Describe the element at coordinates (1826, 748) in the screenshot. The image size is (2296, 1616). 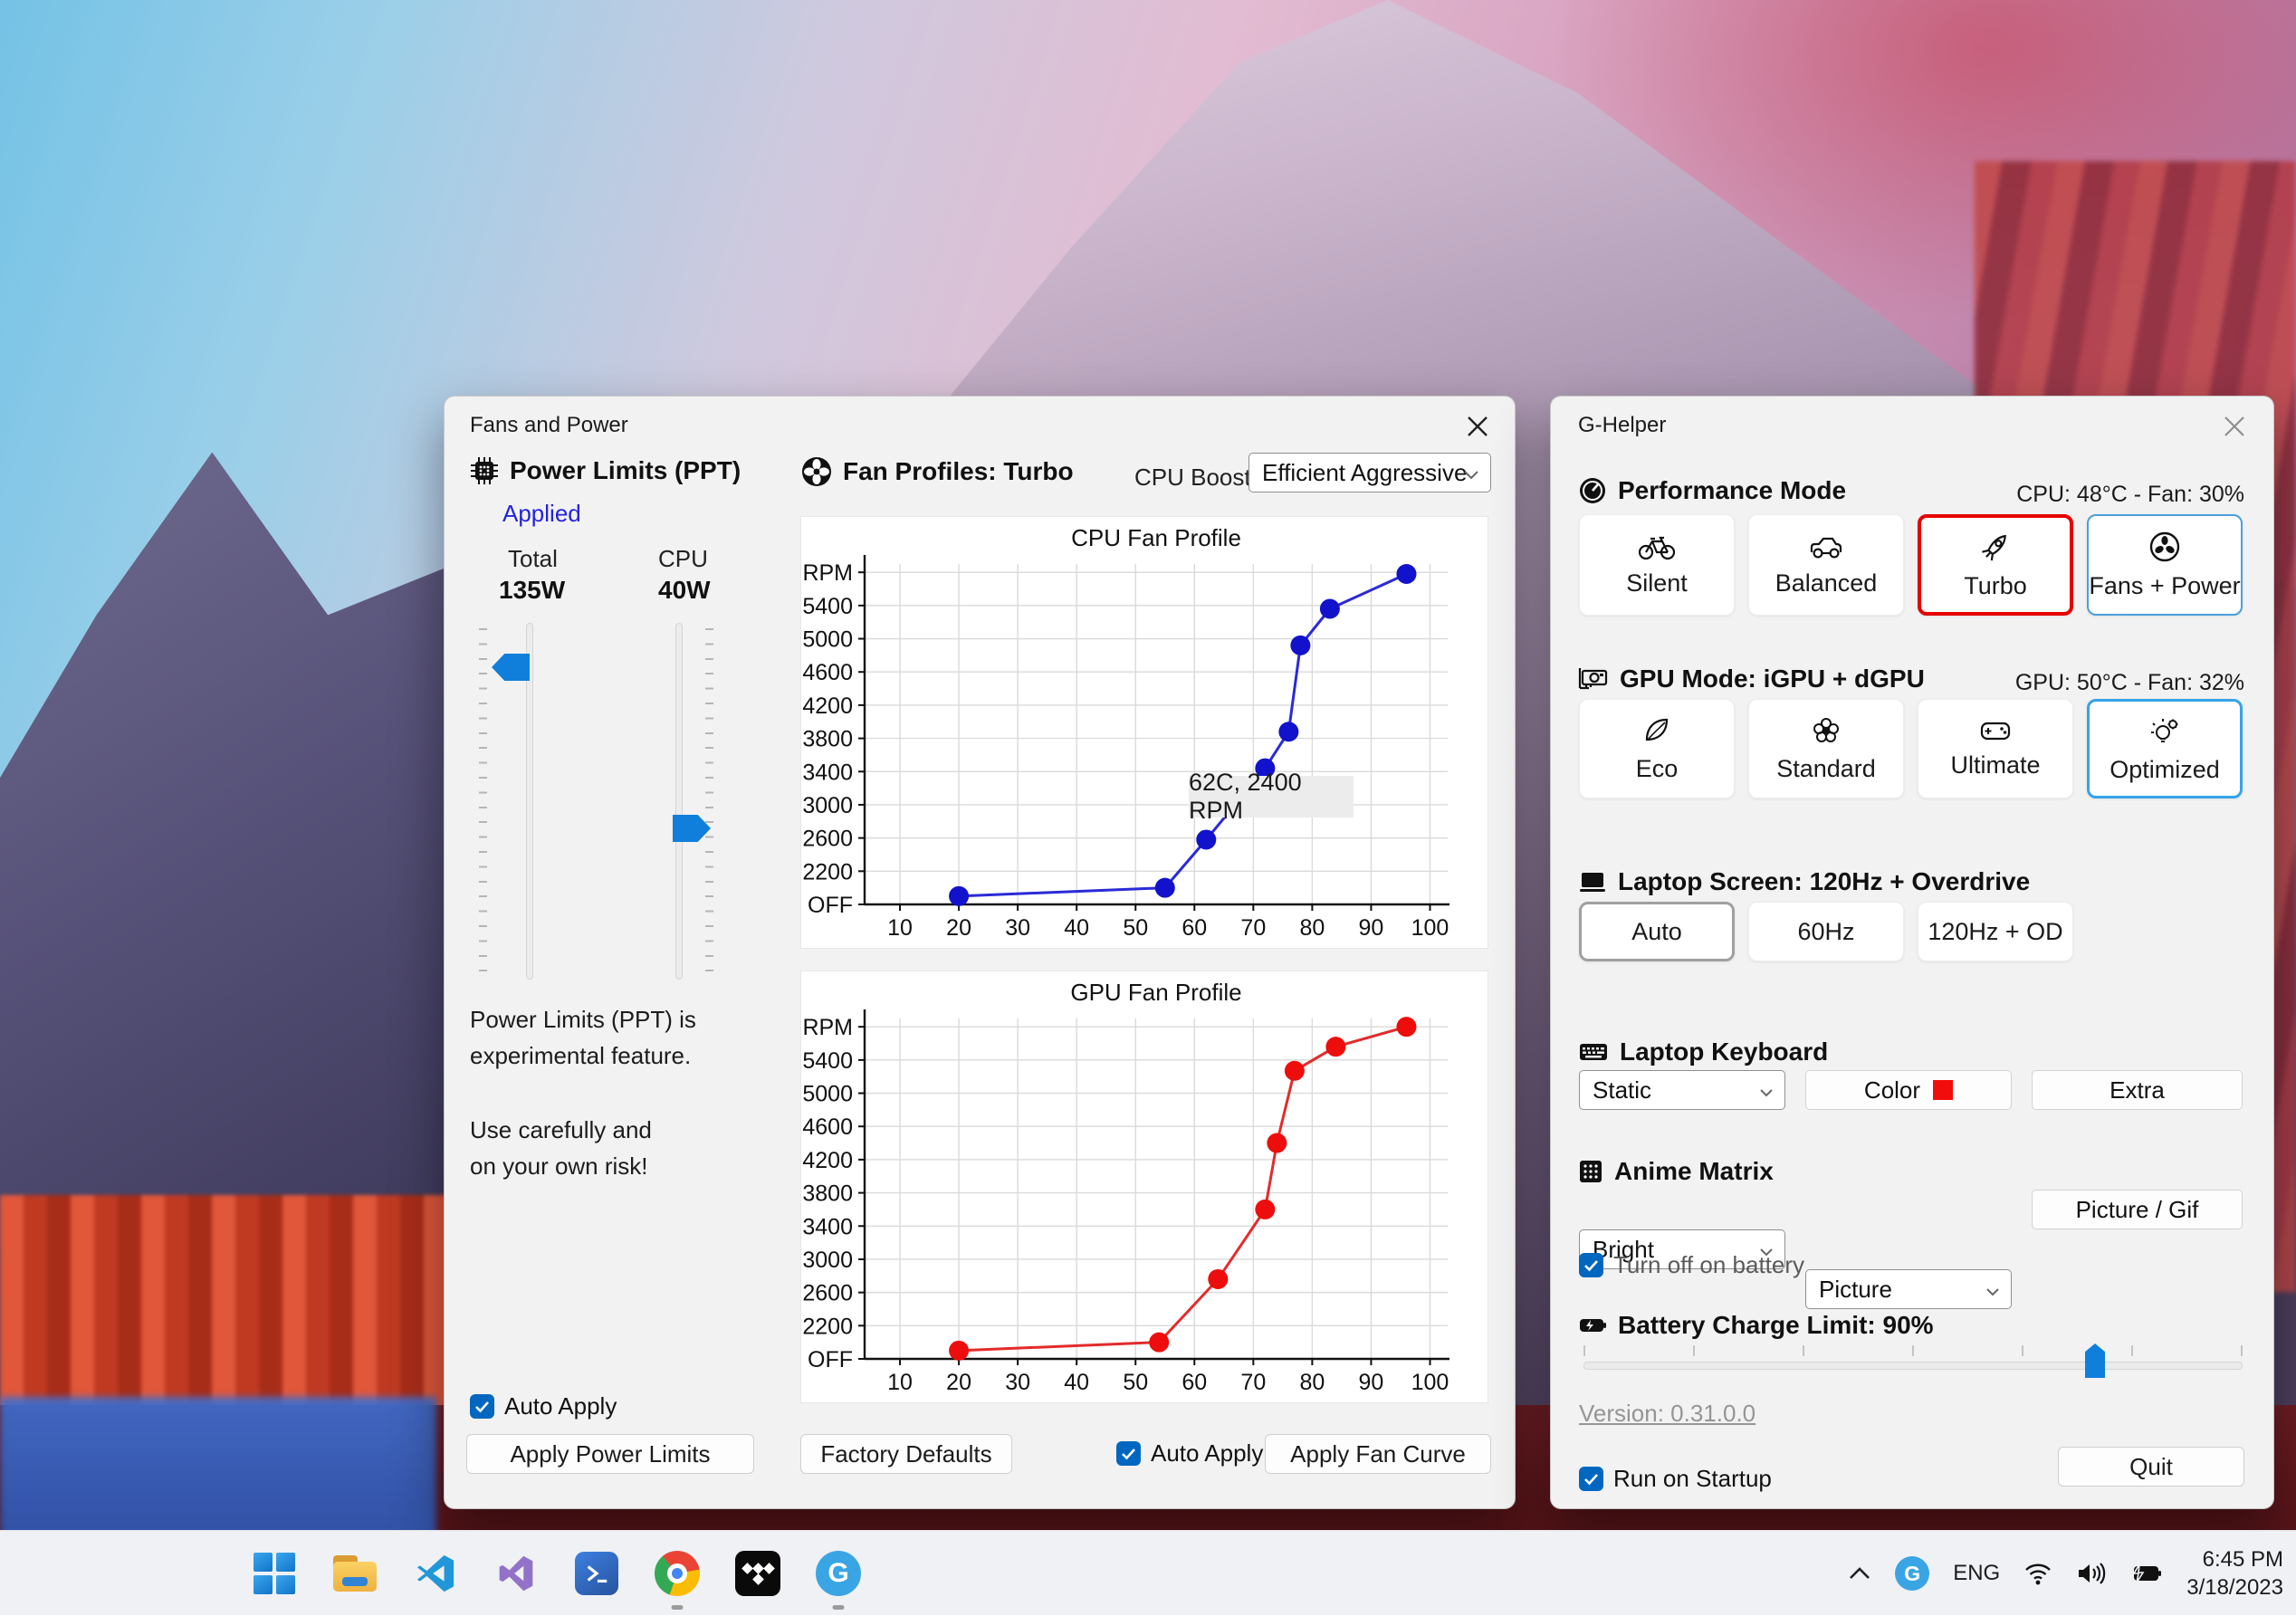
I see `gpu-mode-standard-button: Standard` at that location.